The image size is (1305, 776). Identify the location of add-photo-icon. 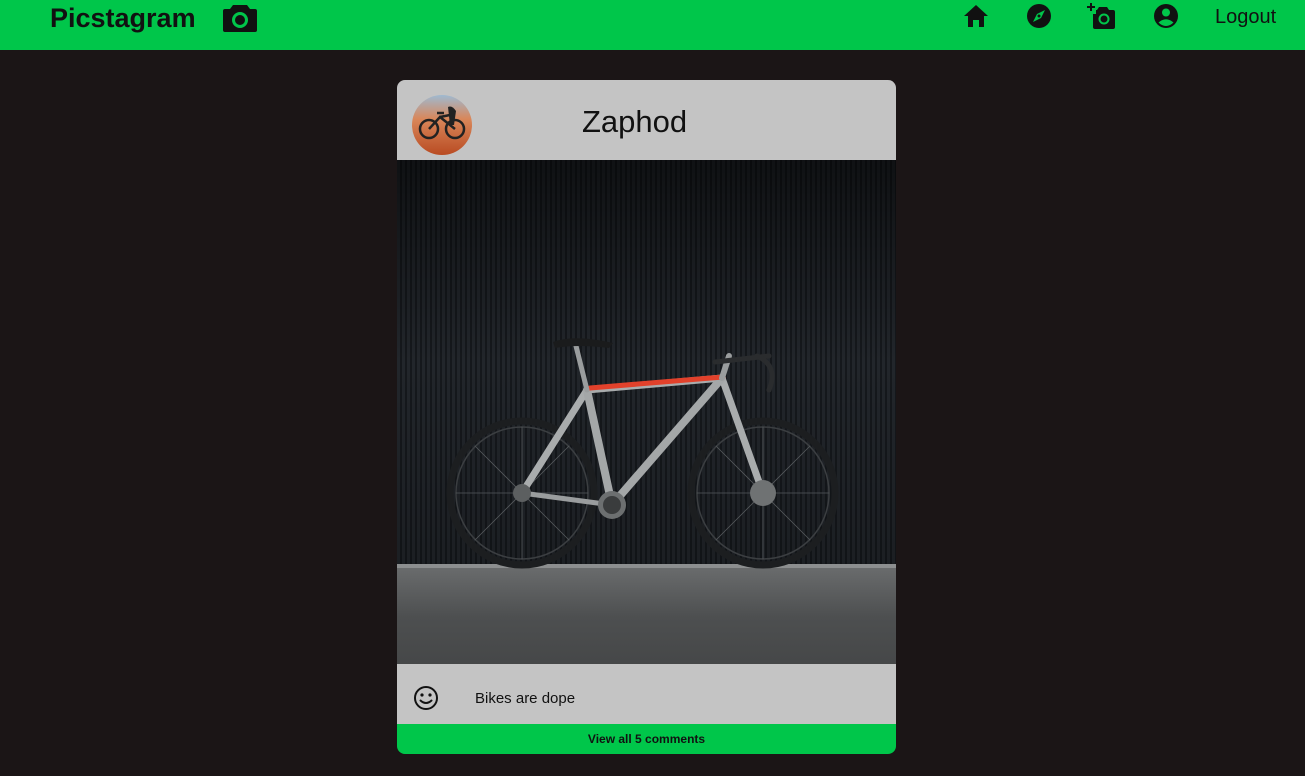
(1102, 16).